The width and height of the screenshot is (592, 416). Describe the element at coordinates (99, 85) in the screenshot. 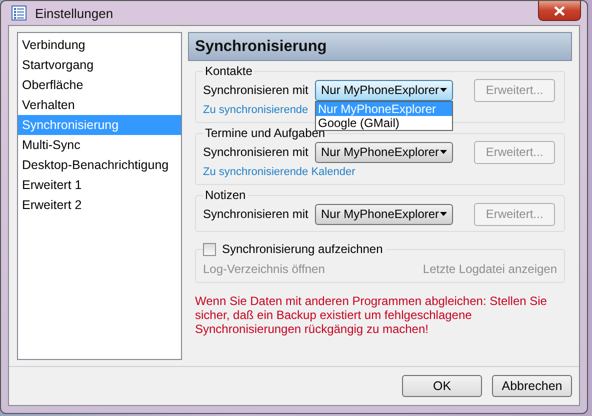

I see `category-item: Oberfläche` at that location.